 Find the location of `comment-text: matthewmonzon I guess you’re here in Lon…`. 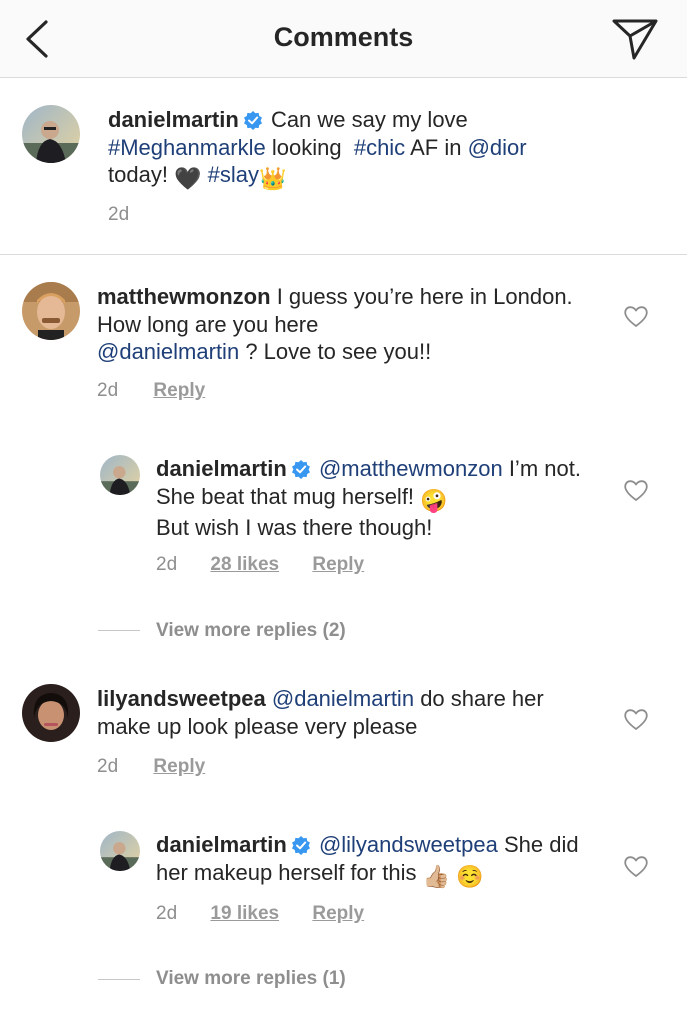

comment-text: matthewmonzon I guess you’re here in Lon… is located at coordinates (347, 324).